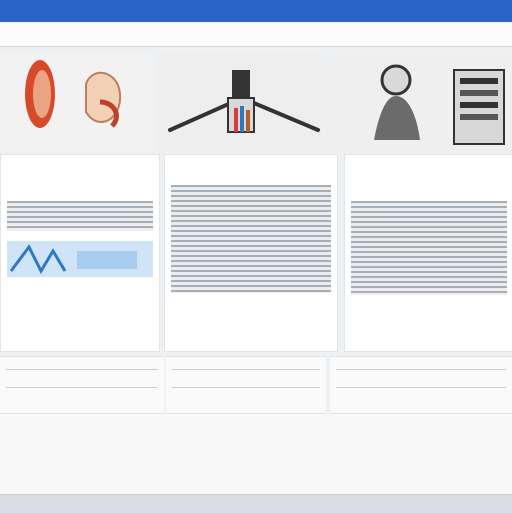 The width and height of the screenshot is (512, 513). I want to click on rows-center, so click(246, 385).